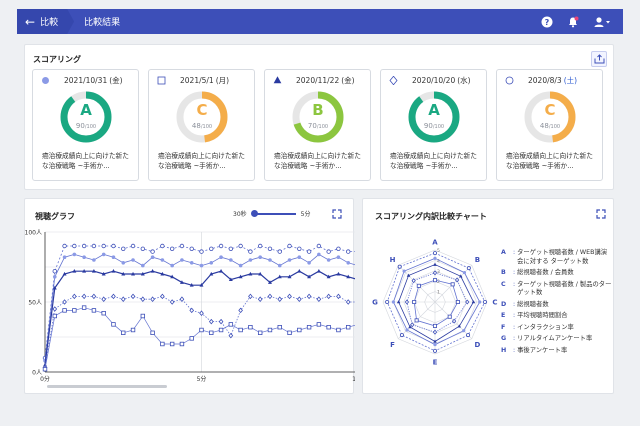 Image resolution: width=640 pixels, height=426 pixels. Describe the element at coordinates (392, 345) in the screenshot. I see `radar-axis-label: F` at that location.